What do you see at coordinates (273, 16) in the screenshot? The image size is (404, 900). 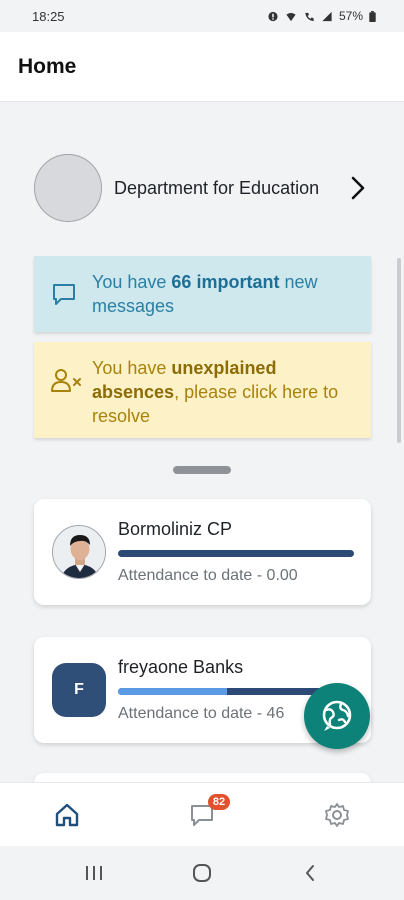 I see `alert-icon` at bounding box center [273, 16].